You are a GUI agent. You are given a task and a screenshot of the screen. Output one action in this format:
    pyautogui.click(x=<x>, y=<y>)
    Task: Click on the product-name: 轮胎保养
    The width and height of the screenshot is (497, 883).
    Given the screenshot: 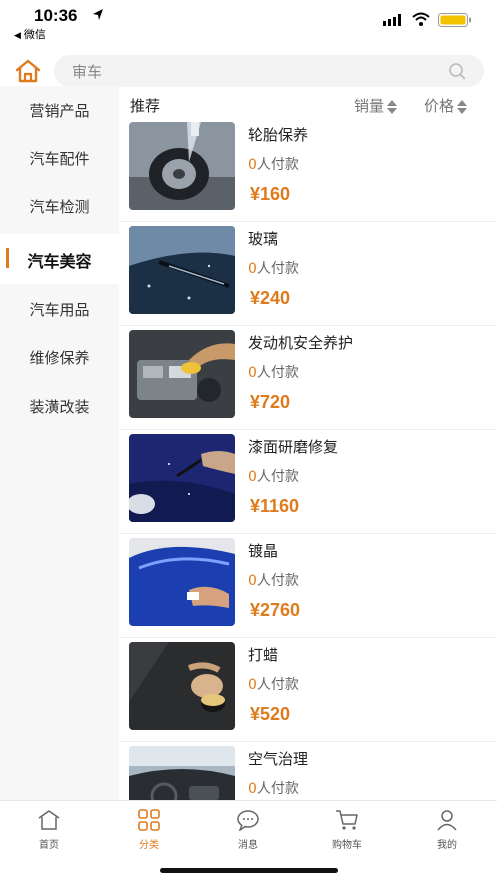 What is the action you would take?
    pyautogui.click(x=278, y=135)
    